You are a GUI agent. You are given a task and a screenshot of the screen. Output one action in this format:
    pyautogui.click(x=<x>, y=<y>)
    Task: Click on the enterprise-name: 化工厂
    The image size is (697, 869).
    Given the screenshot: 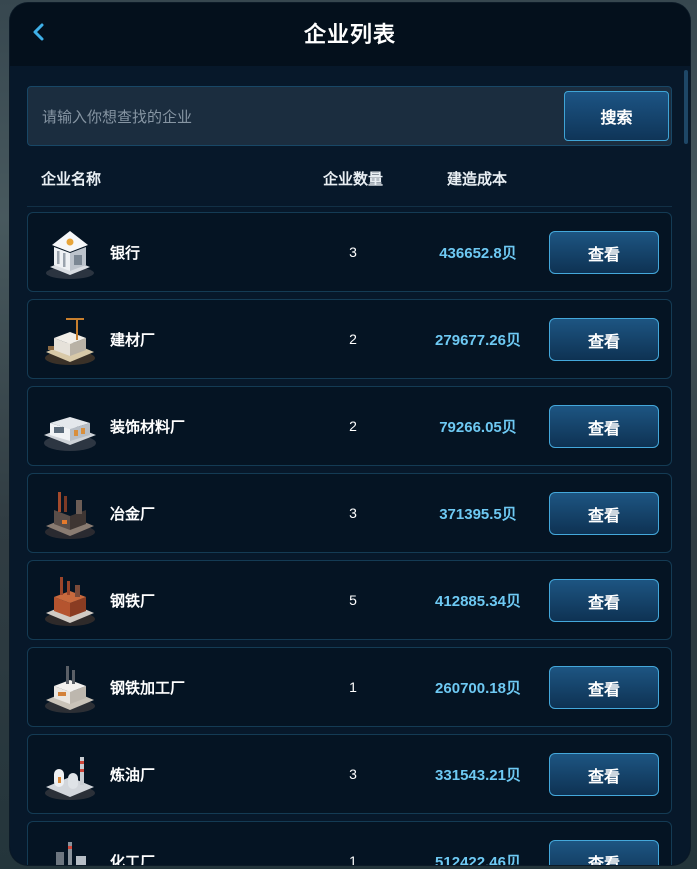 What is the action you would take?
    pyautogui.click(x=133, y=859)
    